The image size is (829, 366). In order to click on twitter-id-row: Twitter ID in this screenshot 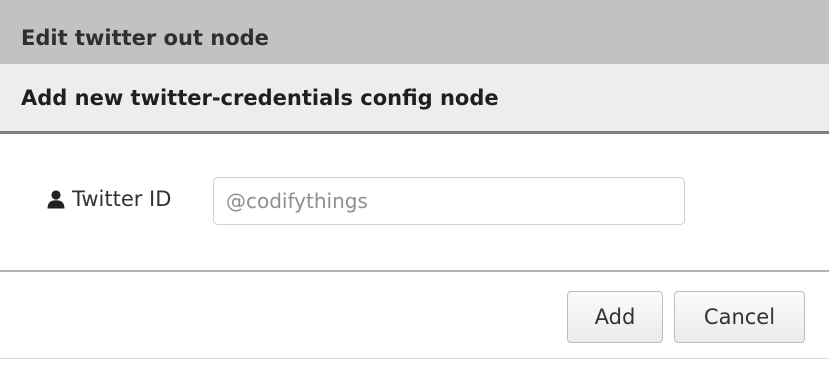, I will do `click(414, 202)`.